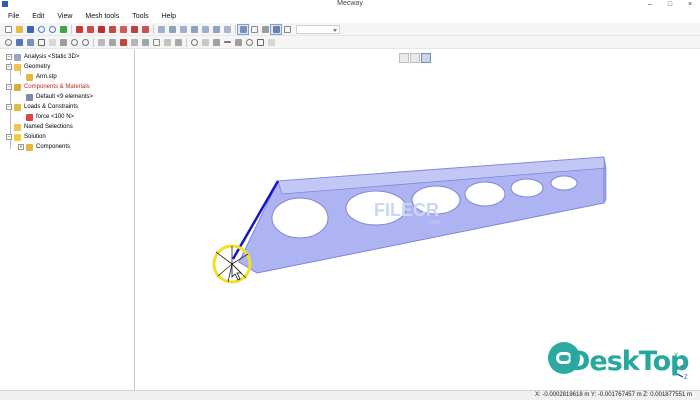  Describe the element at coordinates (216, 29) in the screenshot. I see `view-bottom-icon` at that location.